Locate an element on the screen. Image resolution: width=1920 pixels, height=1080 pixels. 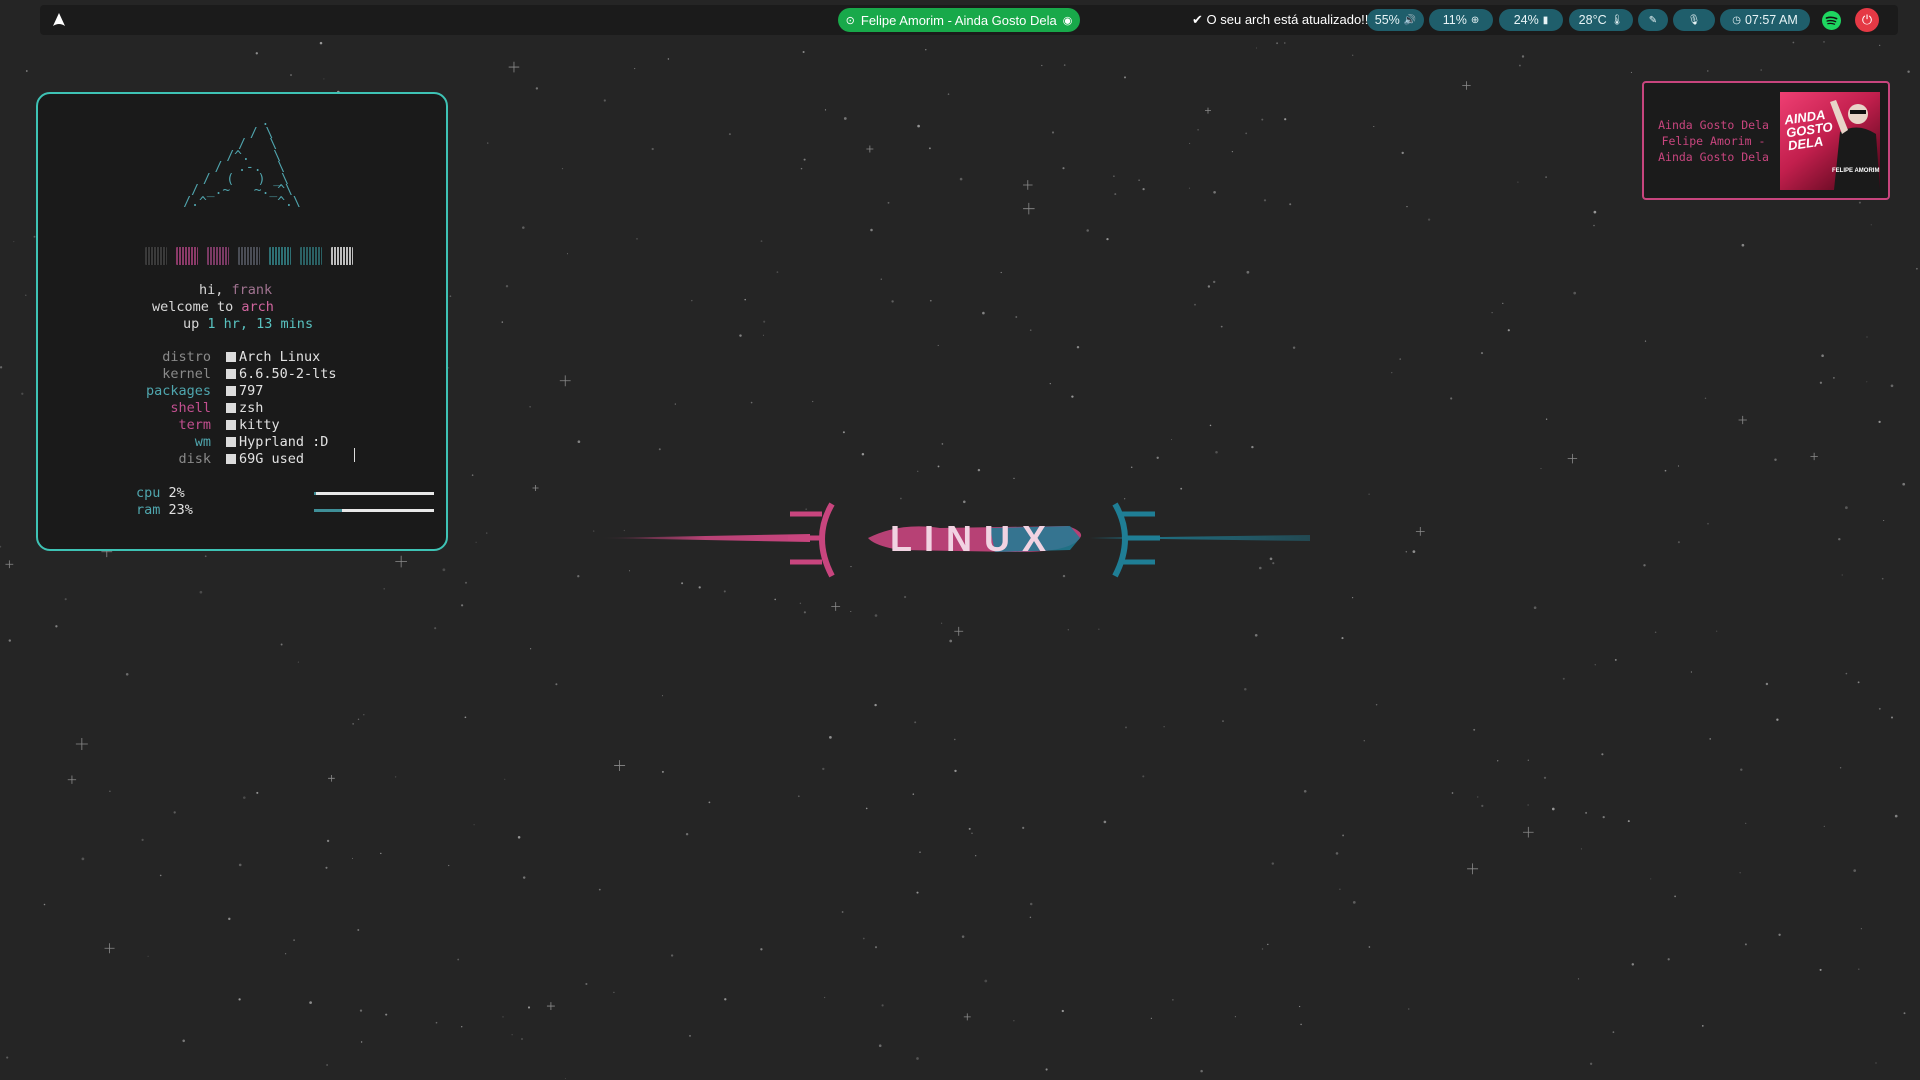
media-player-pill: ⊙ Felipe Amorim - Ainda Gosto Dela ◉ is located at coordinates (959, 20).